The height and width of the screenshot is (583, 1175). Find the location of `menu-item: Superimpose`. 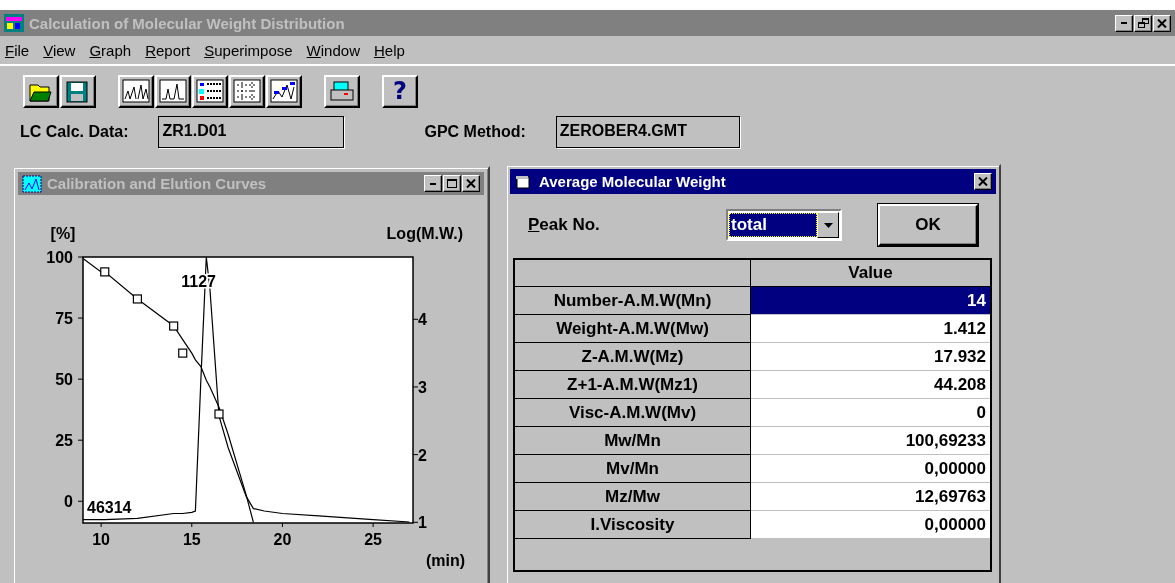

menu-item: Superimpose is located at coordinates (248, 50).